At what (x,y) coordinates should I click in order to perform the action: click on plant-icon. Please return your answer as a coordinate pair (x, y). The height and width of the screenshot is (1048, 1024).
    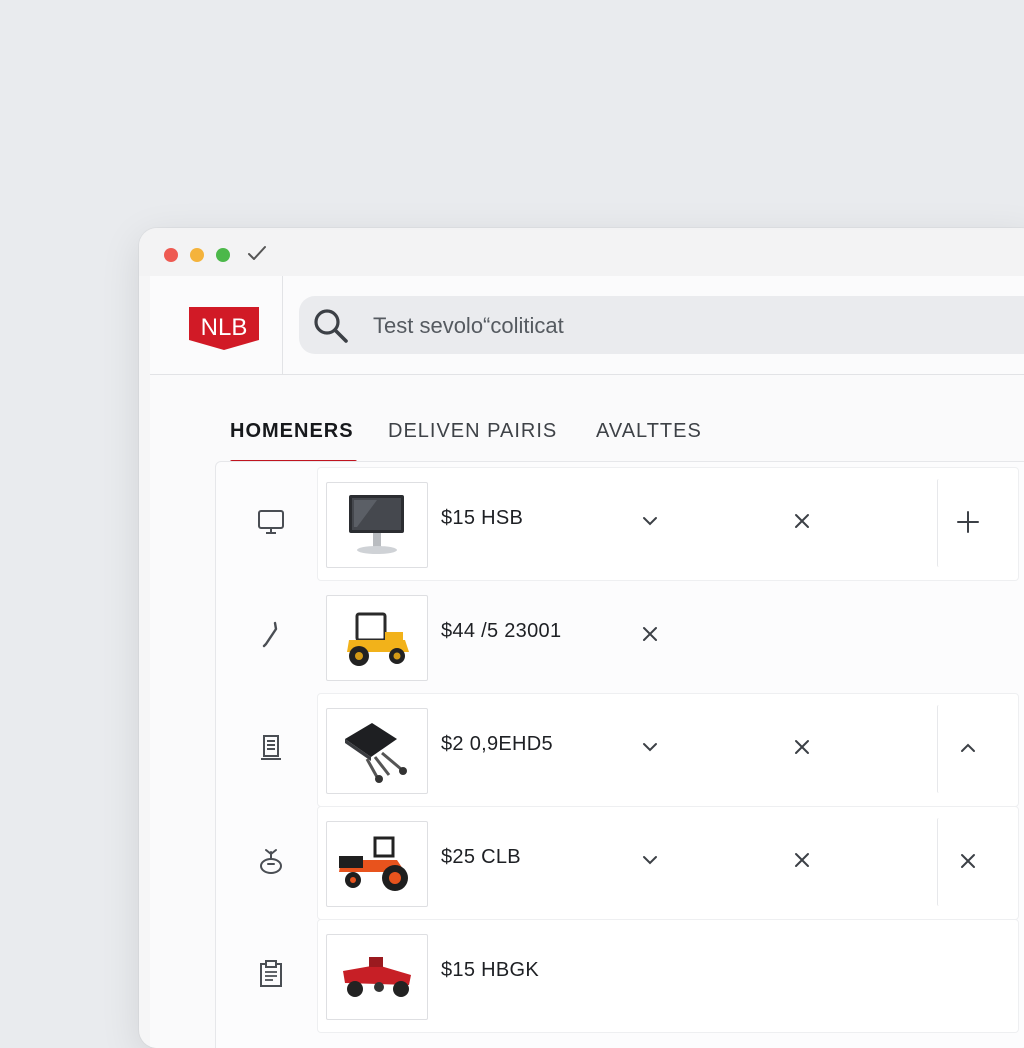
    Looking at the image, I should click on (271, 861).